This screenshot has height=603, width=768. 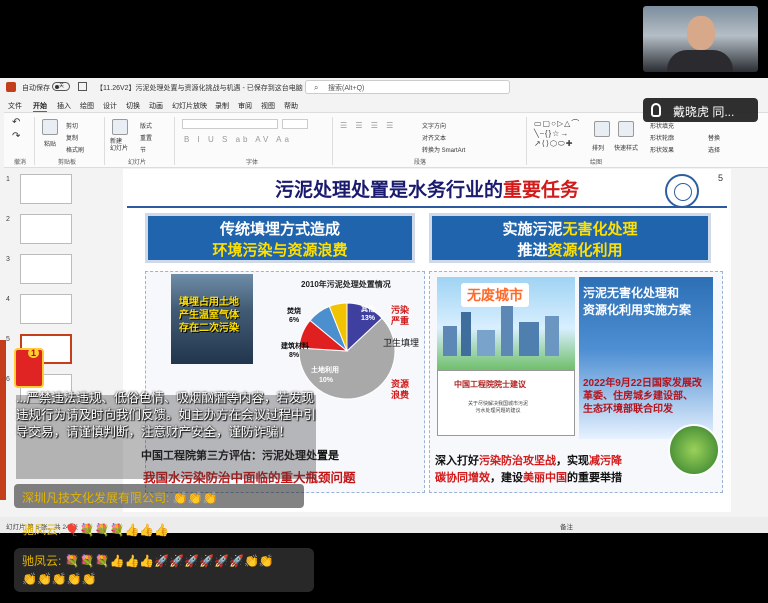 I want to click on notes-button: 备注, so click(x=566, y=526).